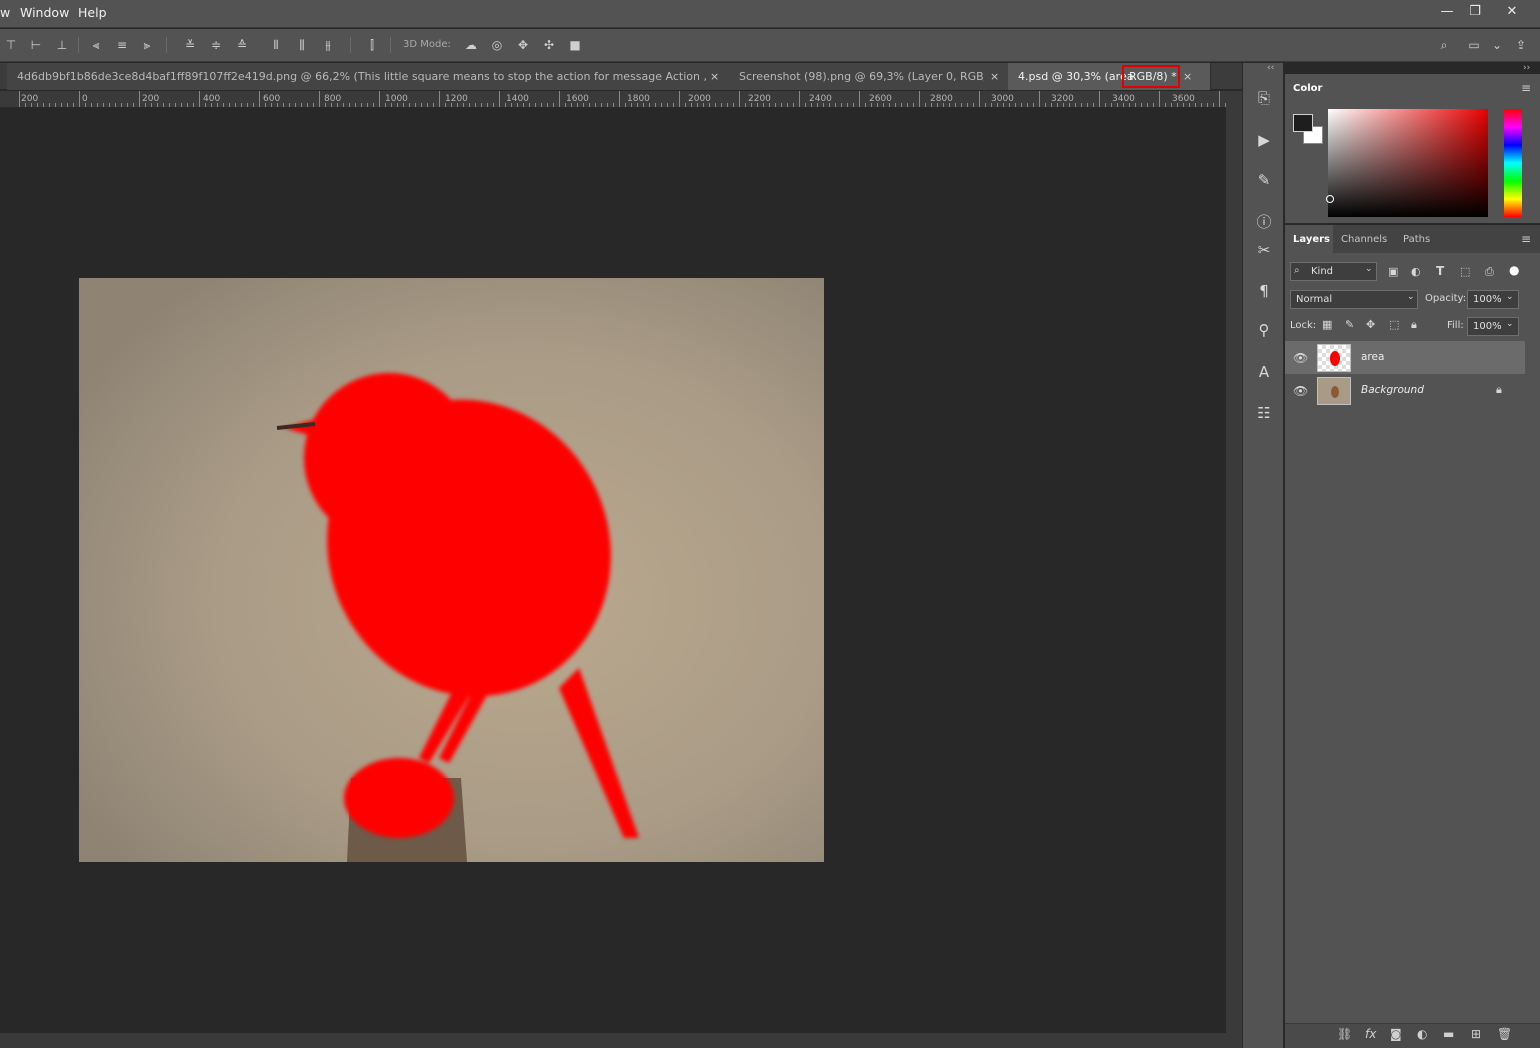 This screenshot has height=1048, width=1540. Describe the element at coordinates (1354, 299) in the screenshot. I see `blend-mode-select: Normal` at that location.